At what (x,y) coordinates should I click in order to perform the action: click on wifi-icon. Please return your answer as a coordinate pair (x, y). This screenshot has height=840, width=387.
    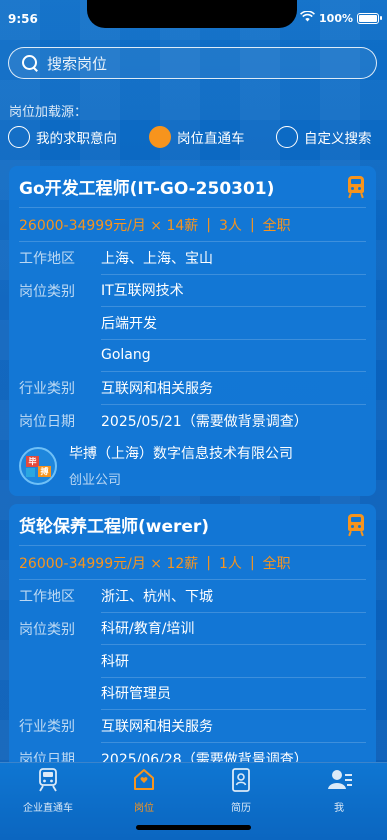
    Looking at the image, I should click on (307, 17).